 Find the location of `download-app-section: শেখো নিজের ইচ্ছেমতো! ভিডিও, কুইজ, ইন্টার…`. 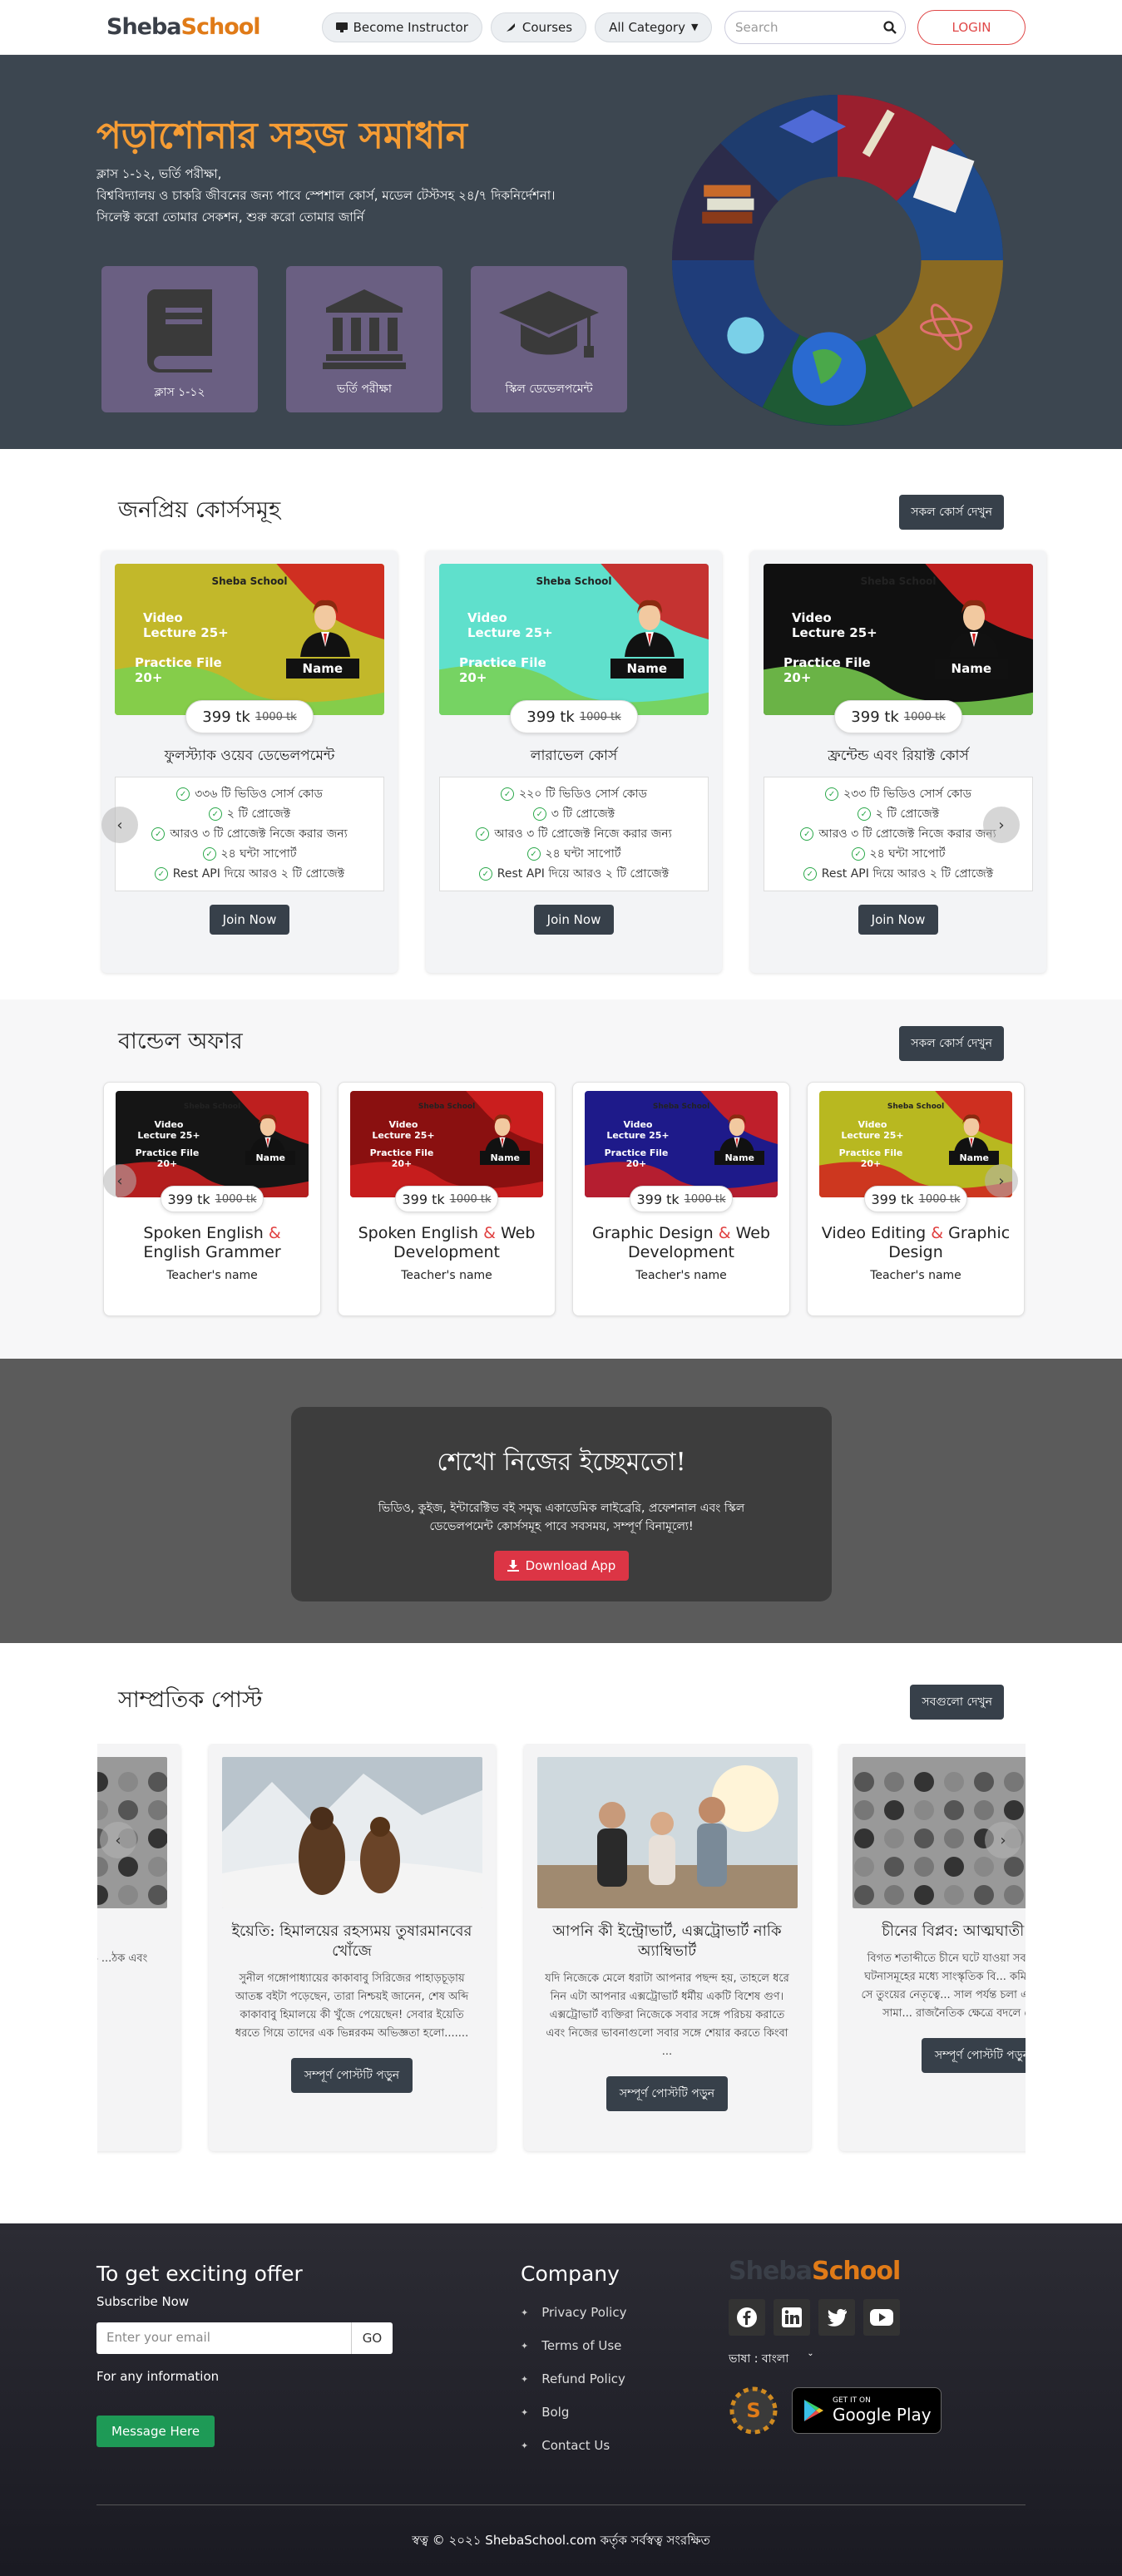

download-app-section: শেখো নিজের ইচ্ছেমতো! ভিডিও, কুইজ, ইন্টার… is located at coordinates (561, 1501).